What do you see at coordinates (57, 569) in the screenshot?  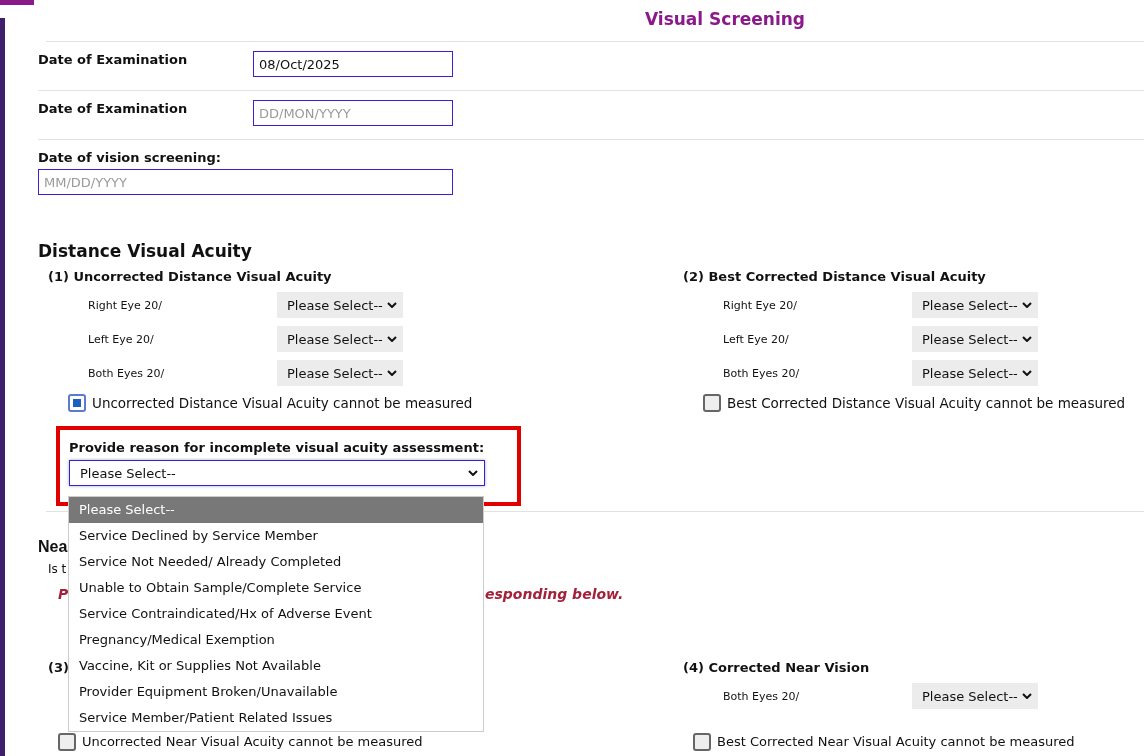 I see `question-text: Is t` at bounding box center [57, 569].